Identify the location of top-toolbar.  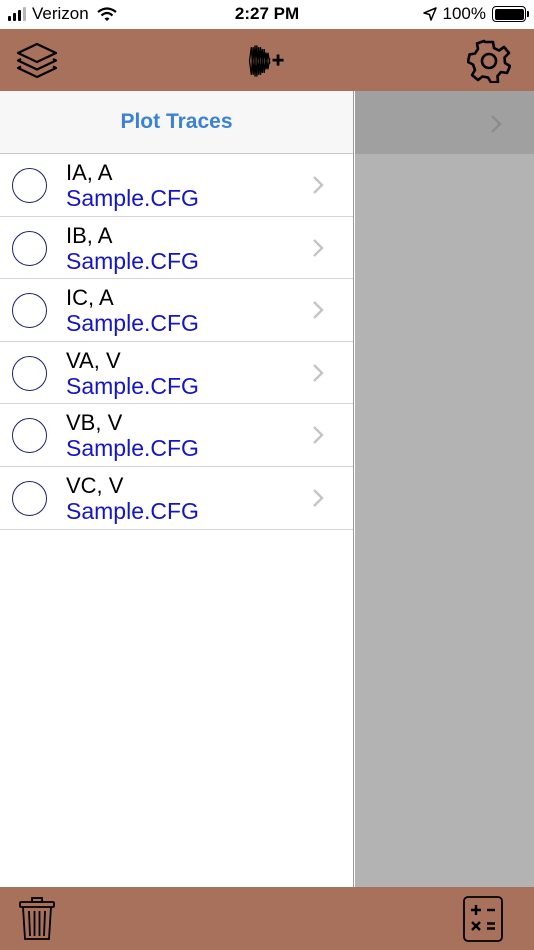
(267, 60).